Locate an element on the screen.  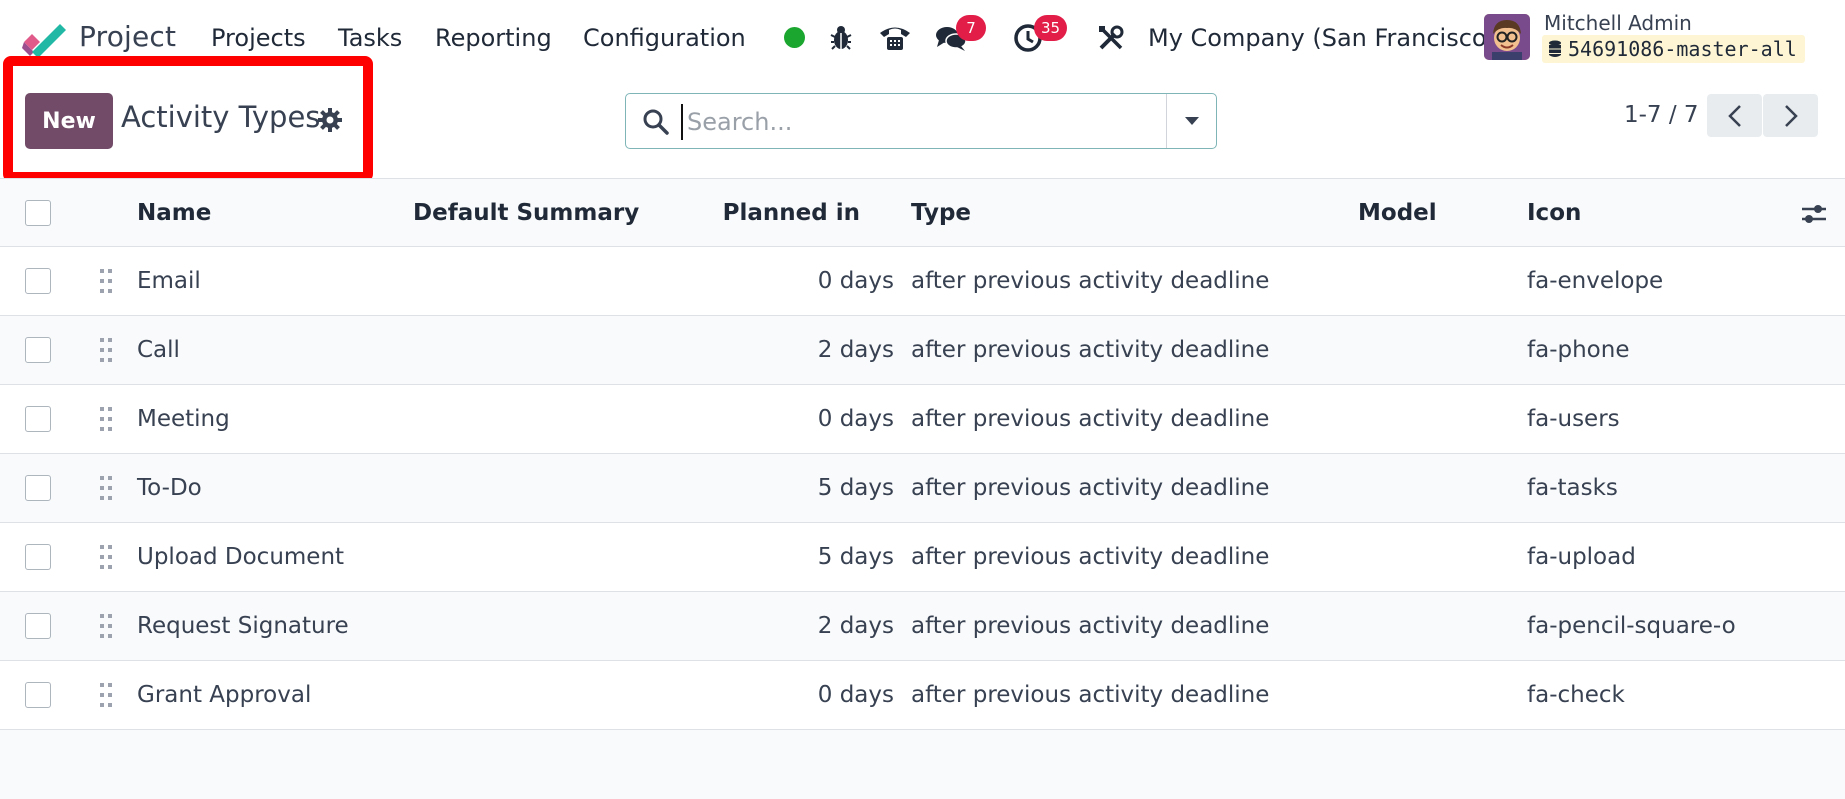
menu-reporting: Reporting is located at coordinates (493, 38).